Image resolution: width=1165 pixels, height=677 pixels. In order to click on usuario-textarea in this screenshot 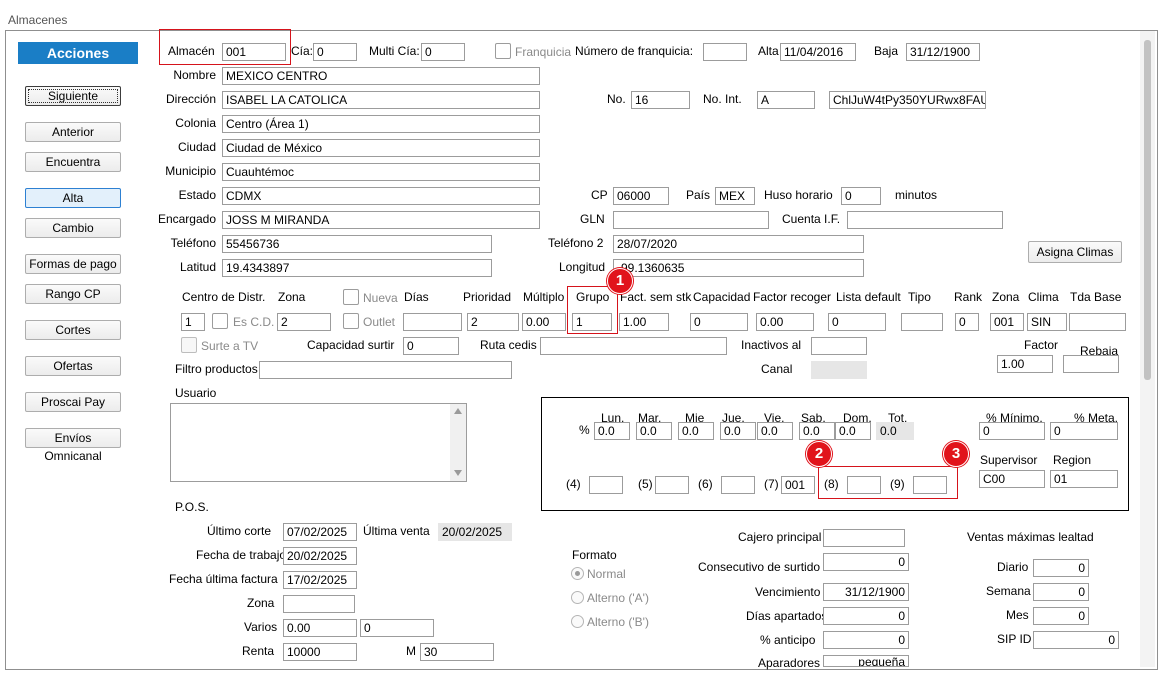, I will do `click(318, 442)`.